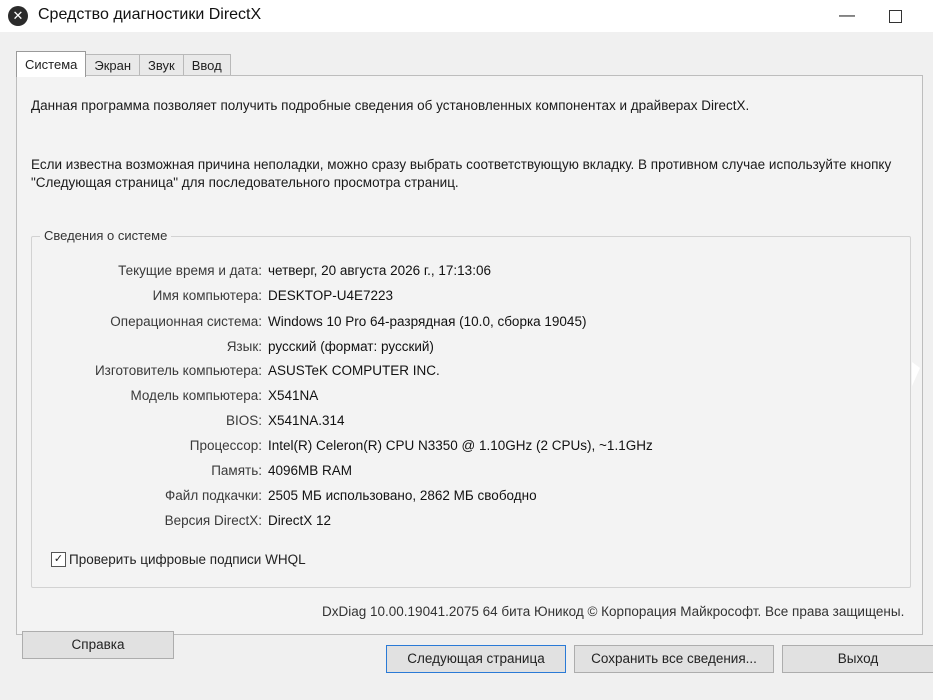 This screenshot has width=933, height=700. Describe the element at coordinates (847, 17) in the screenshot. I see `minimize-button: —` at that location.